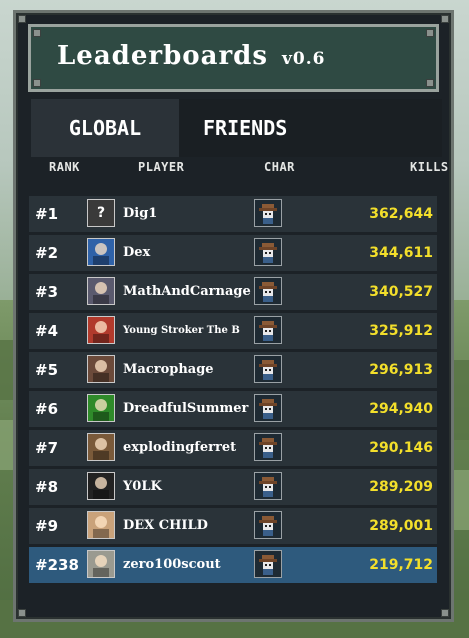  What do you see at coordinates (57, 565) in the screenshot?
I see `rank-cell: #238` at bounding box center [57, 565].